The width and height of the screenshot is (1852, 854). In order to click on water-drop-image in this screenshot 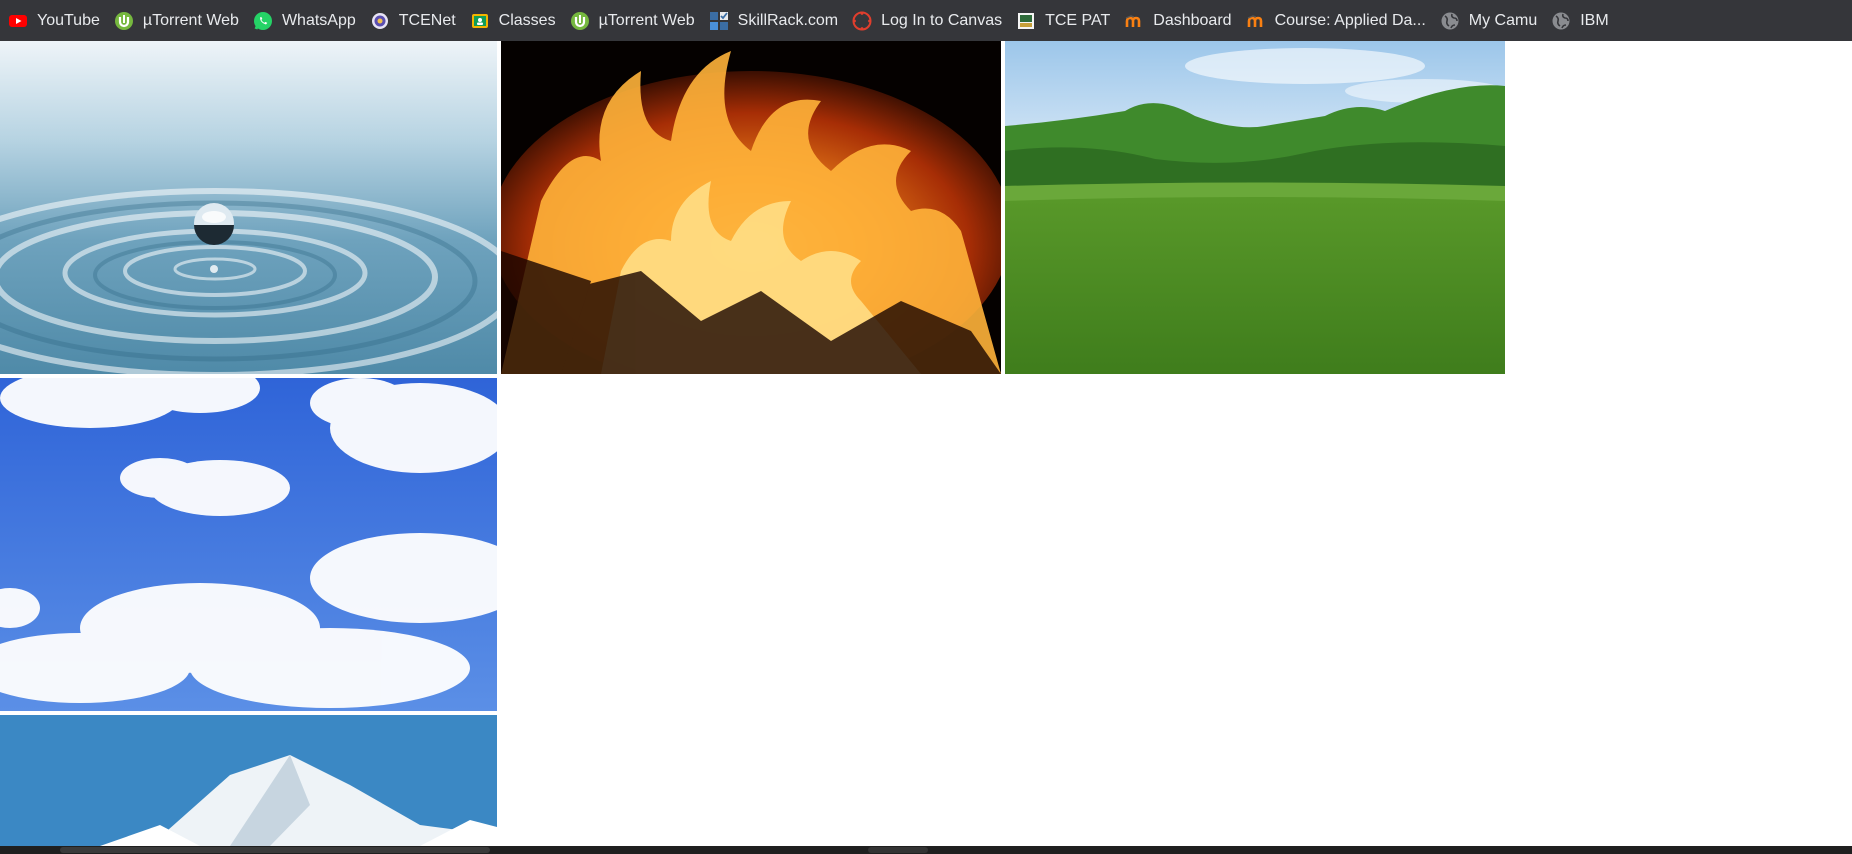, I will do `click(248, 207)`.